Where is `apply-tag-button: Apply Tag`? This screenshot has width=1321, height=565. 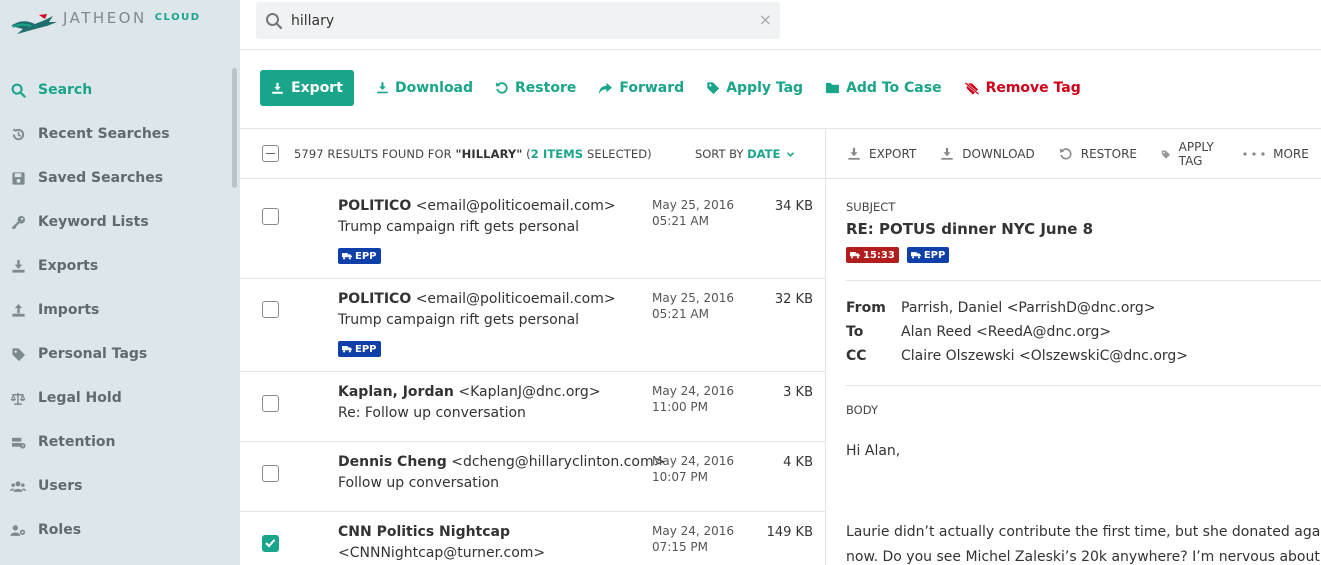
apply-tag-button: Apply Tag is located at coordinates (754, 88).